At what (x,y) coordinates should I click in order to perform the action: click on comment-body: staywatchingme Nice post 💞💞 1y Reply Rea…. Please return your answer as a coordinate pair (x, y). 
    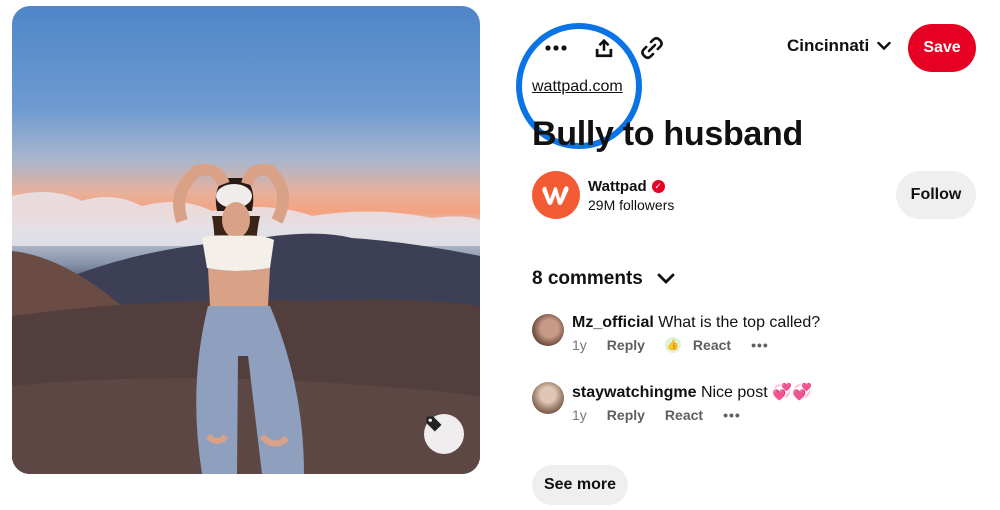
    Looking at the image, I should click on (772, 402).